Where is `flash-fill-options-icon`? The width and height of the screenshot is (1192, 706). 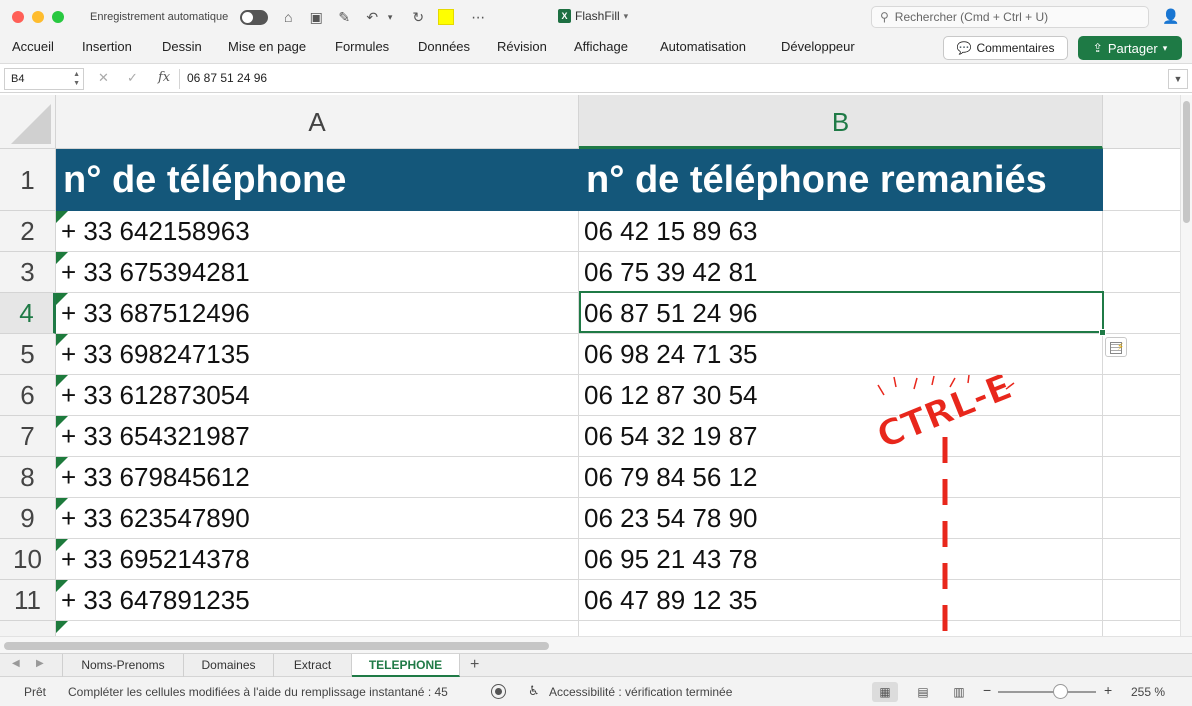
flash-fill-options-icon is located at coordinates (1116, 347).